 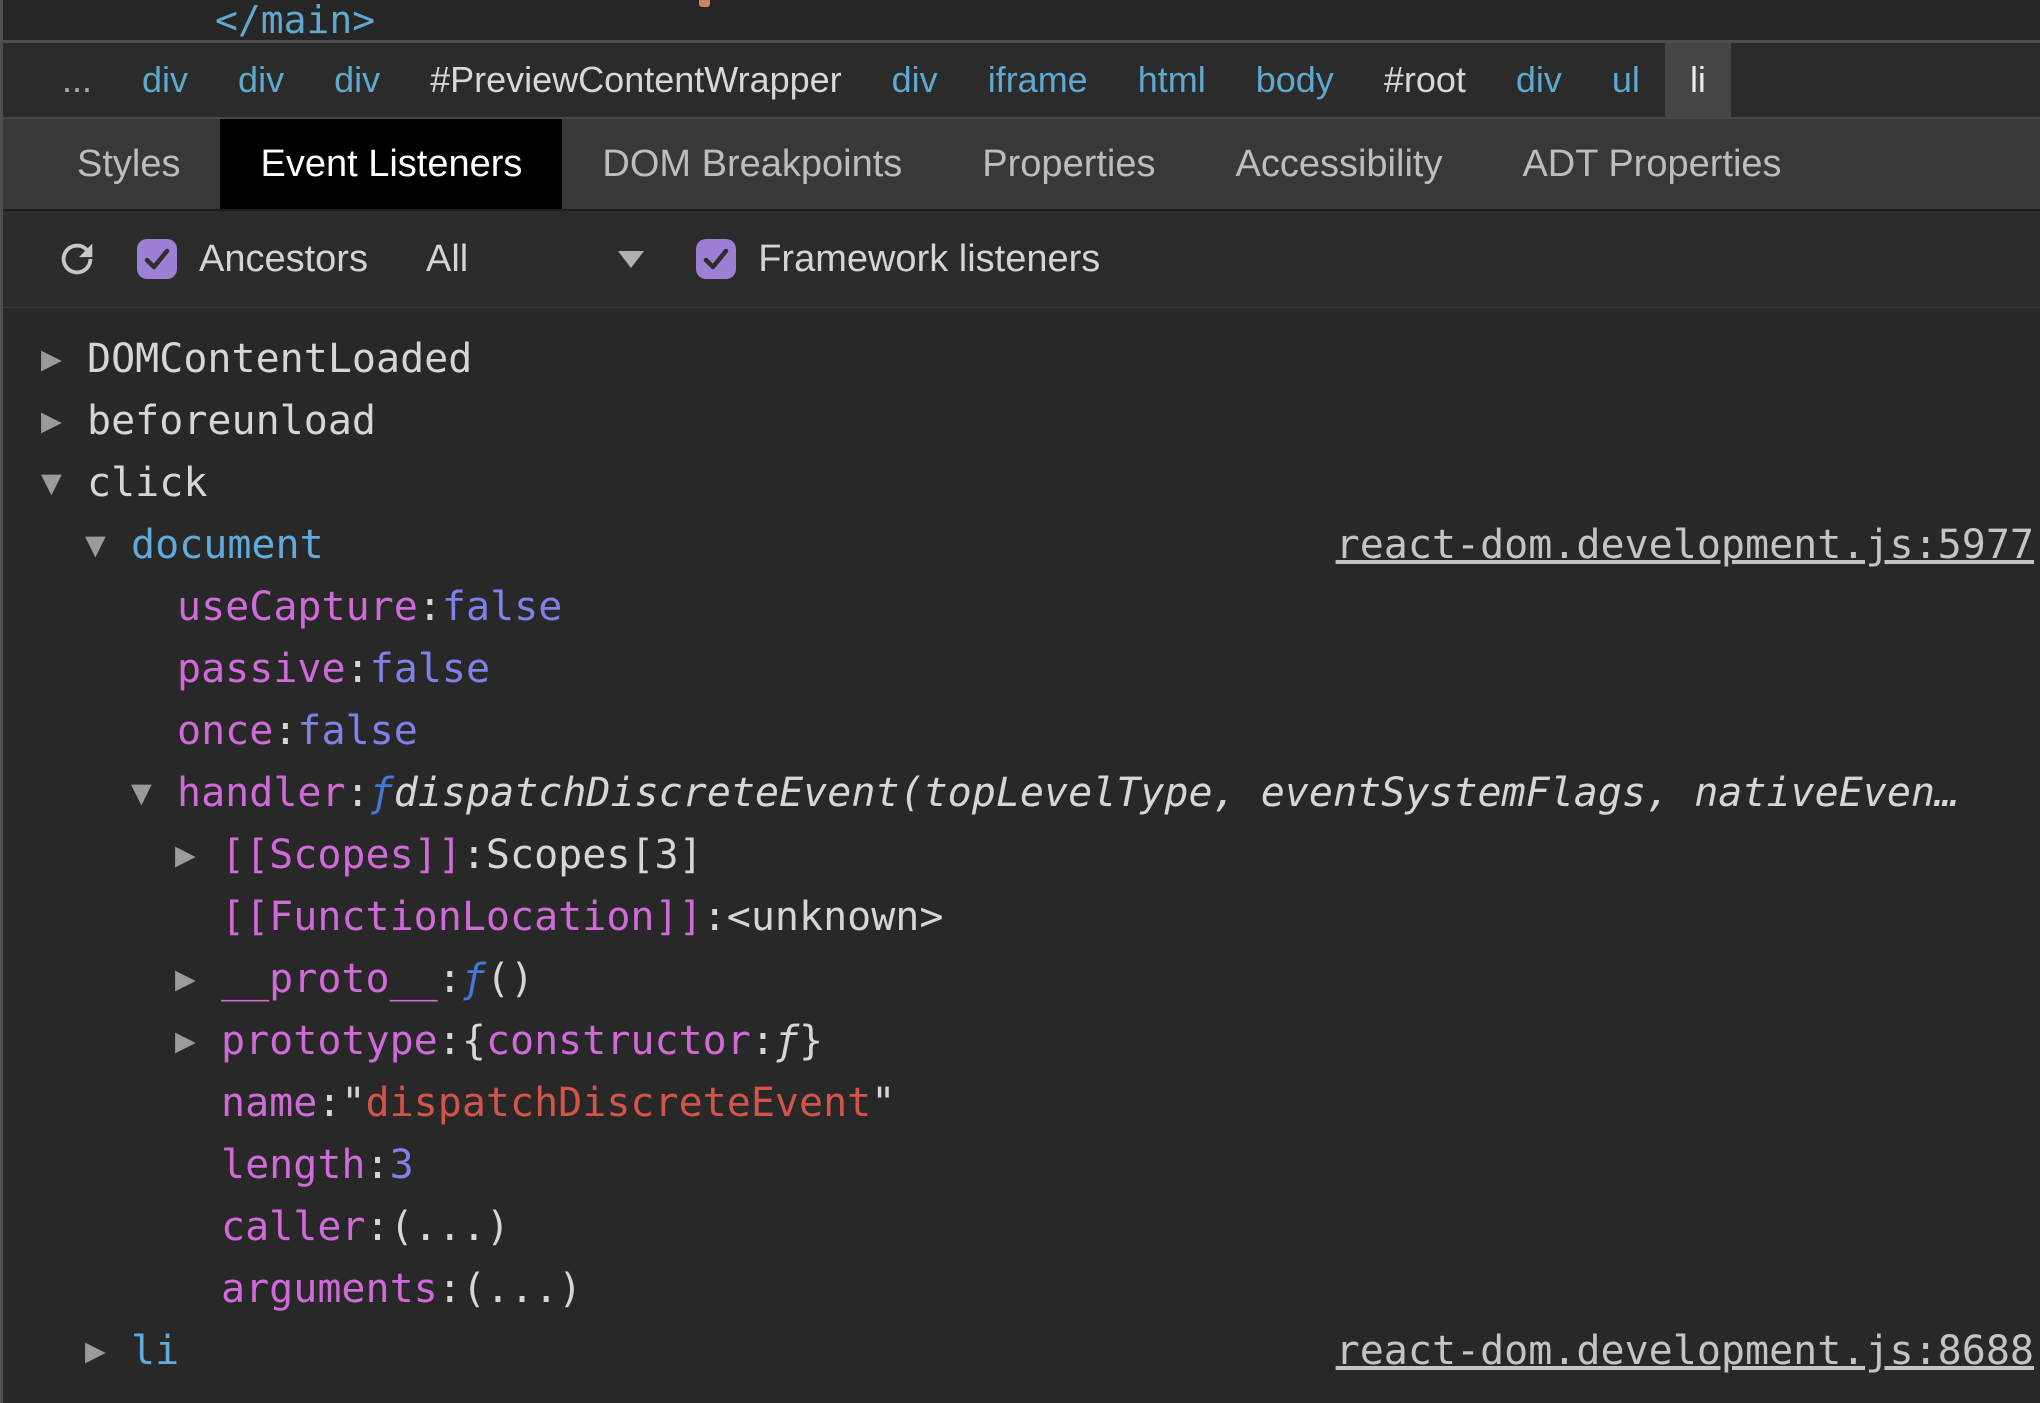 I want to click on ancestors-filter-select: All, so click(x=447, y=259).